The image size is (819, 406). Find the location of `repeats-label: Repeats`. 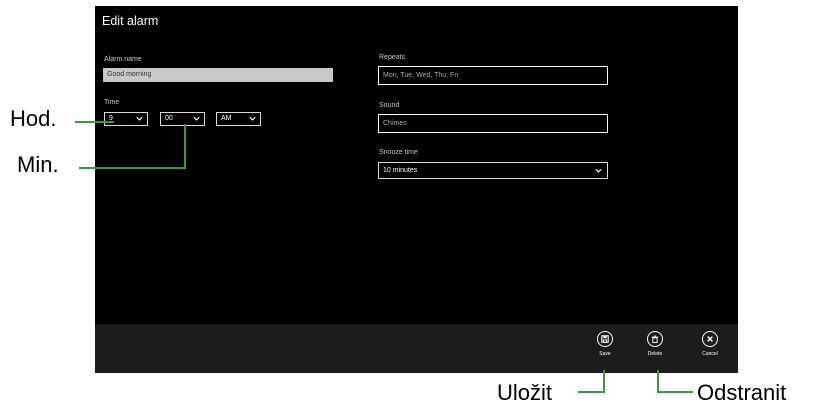

repeats-label: Repeats is located at coordinates (392, 57).